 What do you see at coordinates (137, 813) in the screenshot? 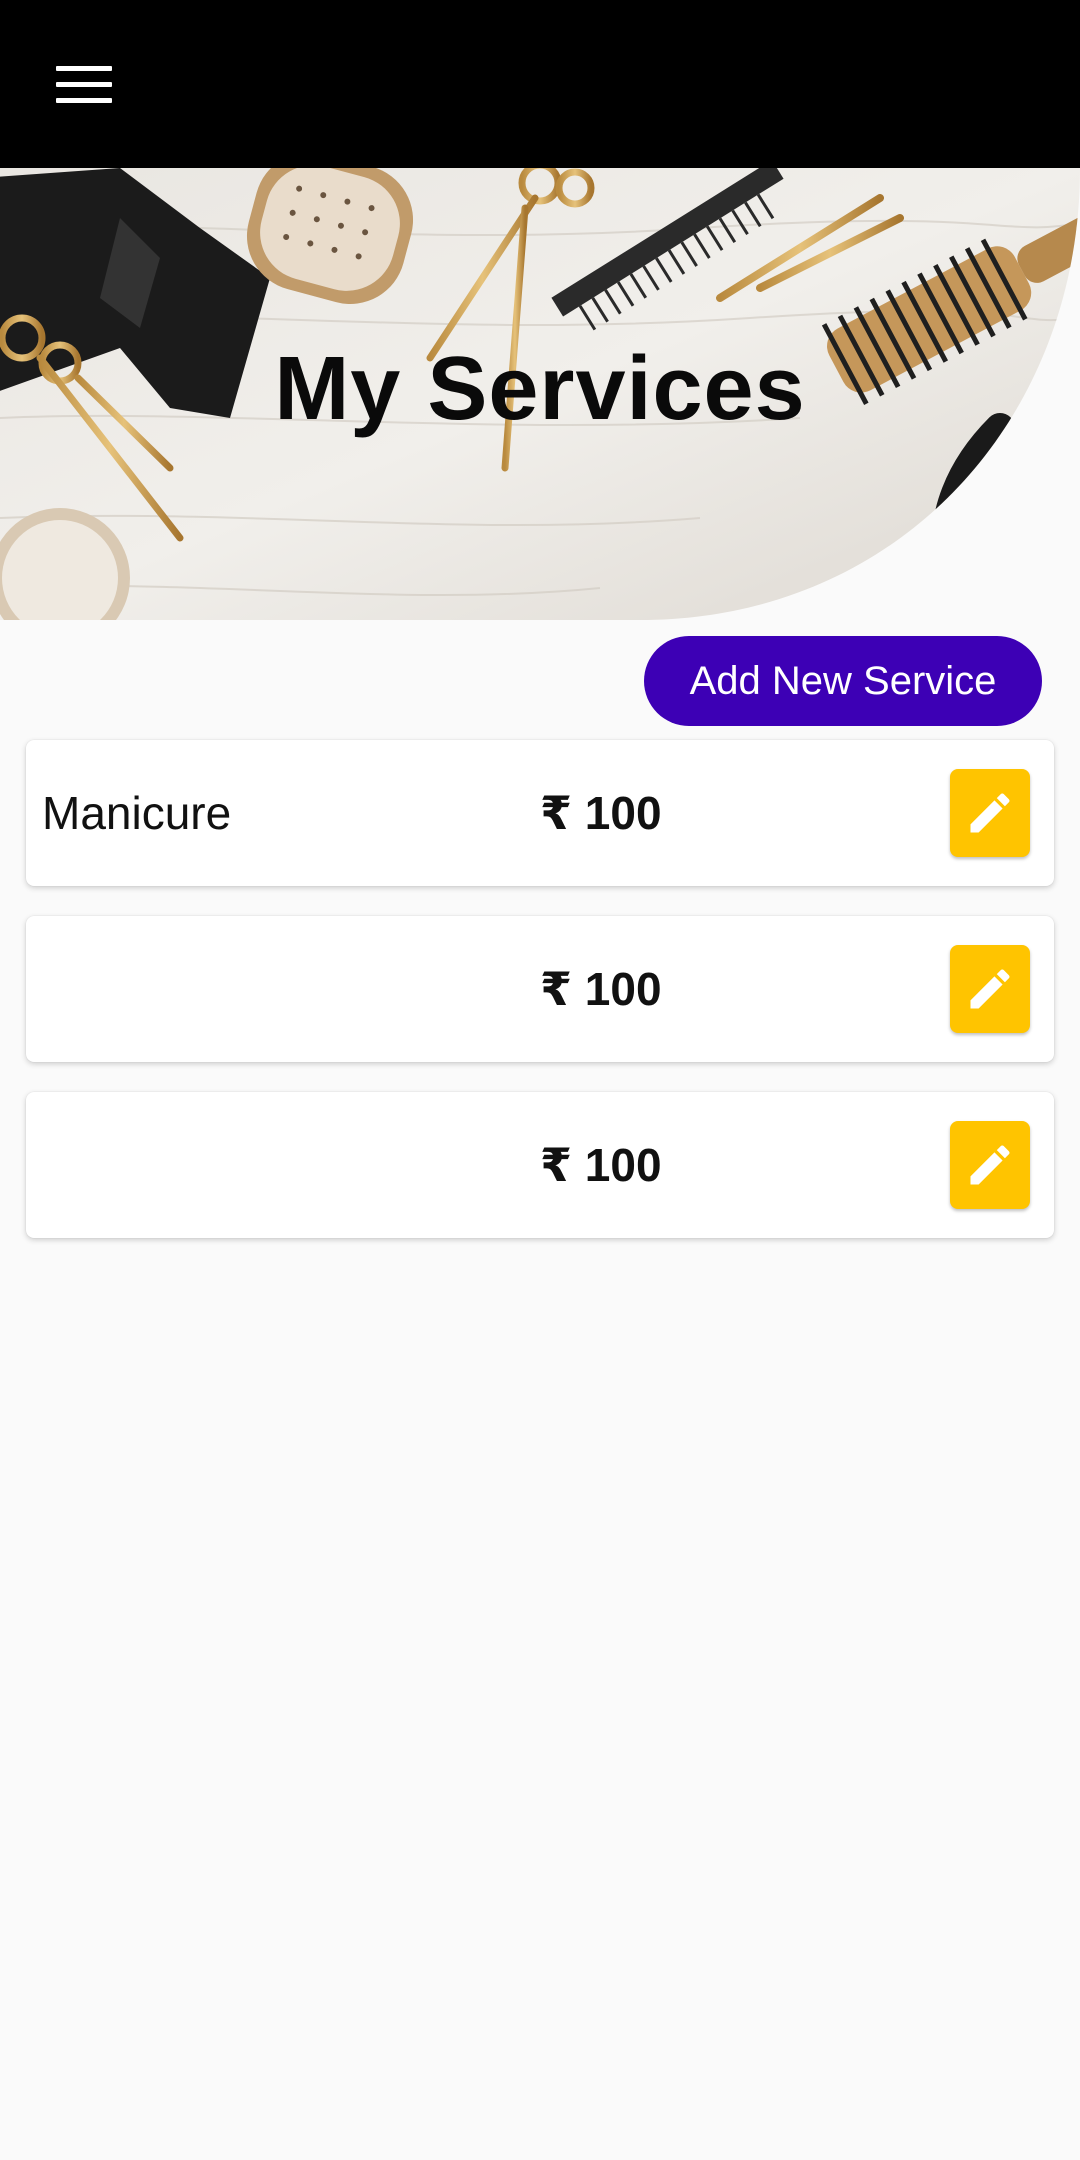
I see `service-name: Manicure` at bounding box center [137, 813].